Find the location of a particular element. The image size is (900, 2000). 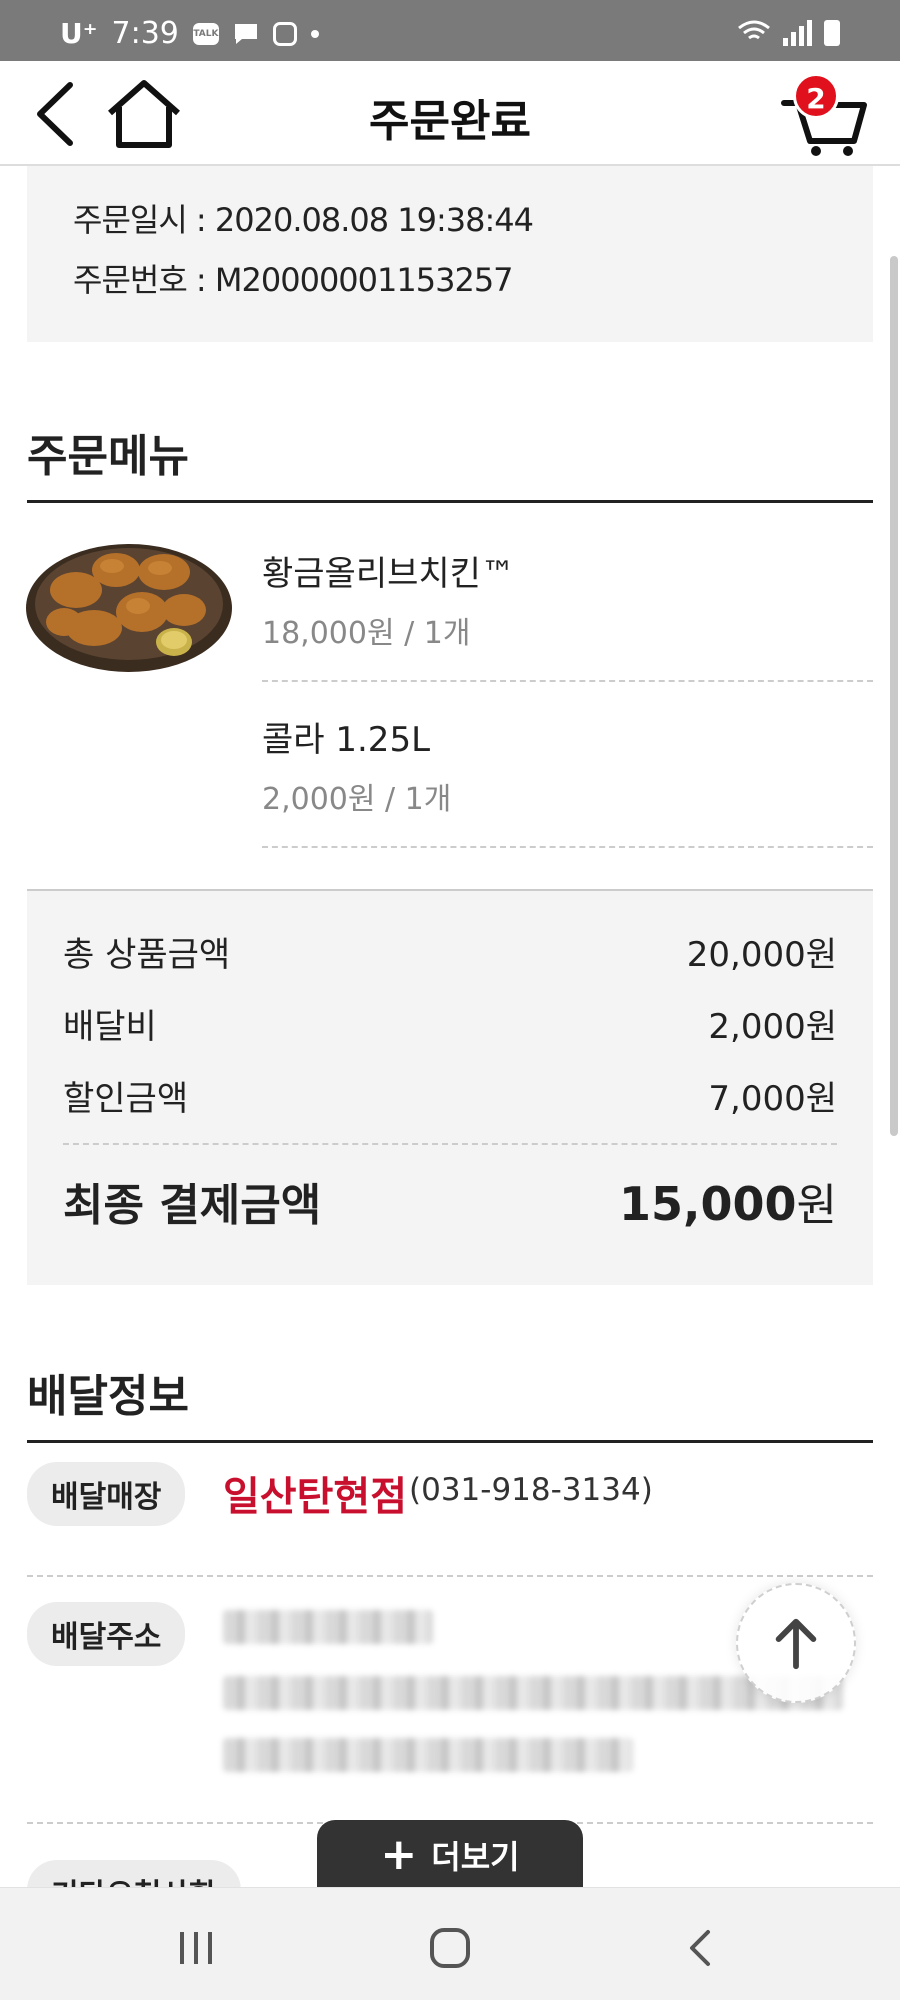

chicken-image is located at coordinates (129, 608).